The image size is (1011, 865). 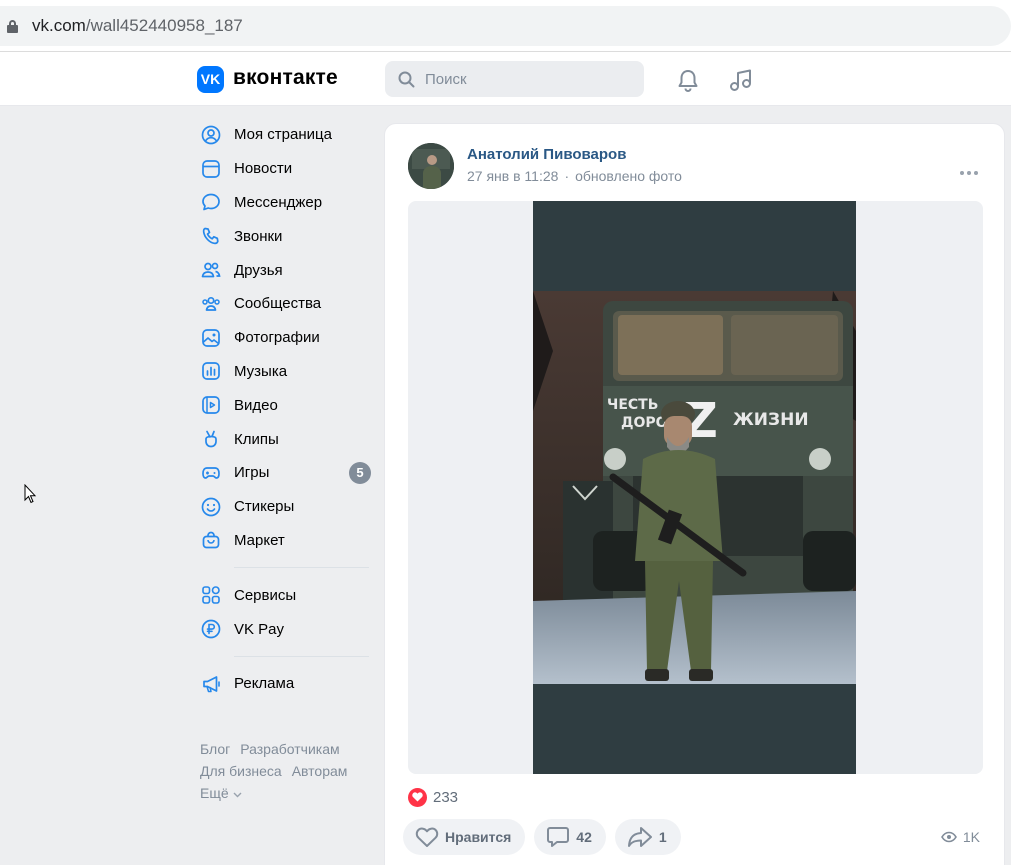 I want to click on heart-reaction-icon, so click(x=417, y=797).